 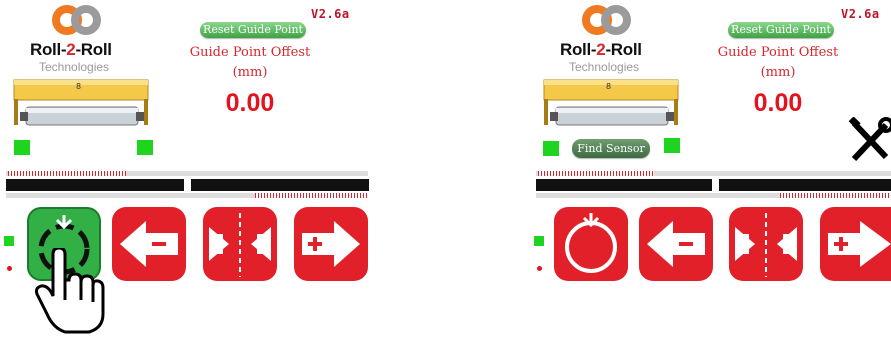 I want to click on auto-mode-icon, so click(x=591, y=243).